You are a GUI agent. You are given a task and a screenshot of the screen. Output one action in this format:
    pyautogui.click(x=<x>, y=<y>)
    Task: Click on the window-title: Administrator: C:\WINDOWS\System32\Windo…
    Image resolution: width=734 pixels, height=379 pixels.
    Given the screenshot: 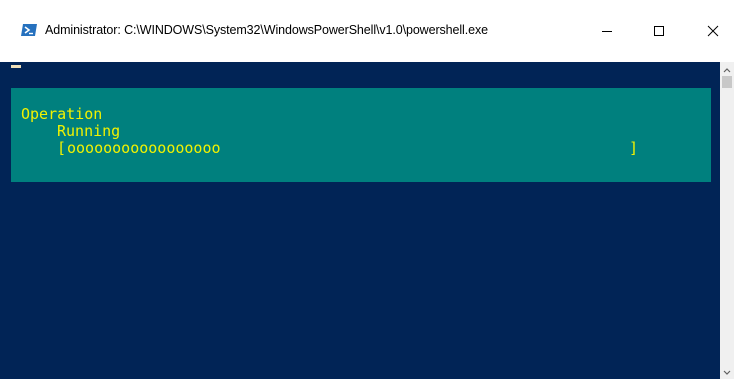 What is the action you would take?
    pyautogui.click(x=266, y=30)
    